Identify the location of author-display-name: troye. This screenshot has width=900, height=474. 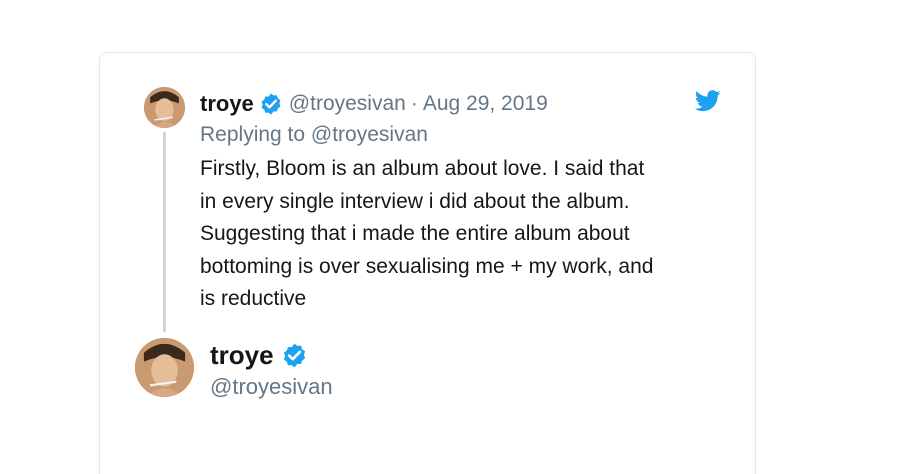
(242, 355).